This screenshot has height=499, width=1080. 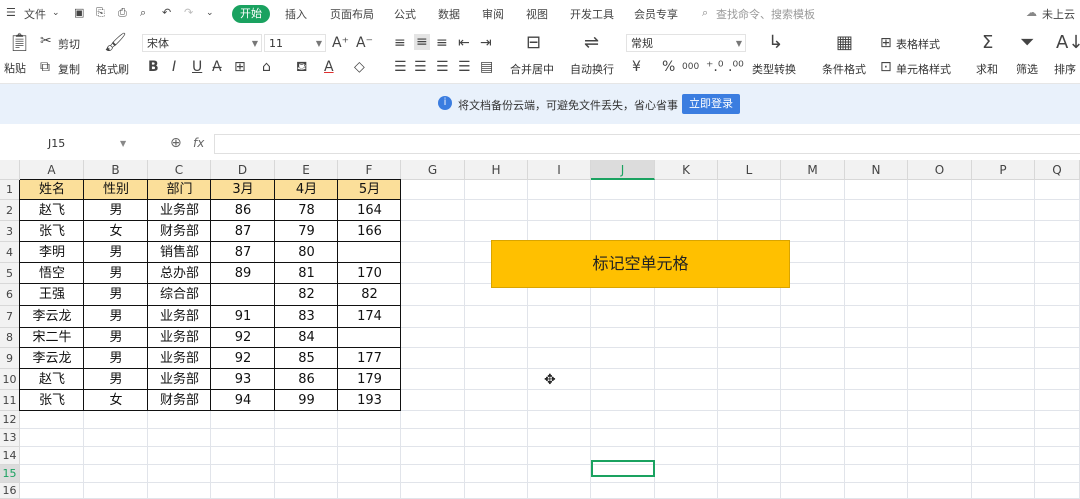 What do you see at coordinates (123, 144) in the screenshot?
I see `chevron-down-icon: ▼` at bounding box center [123, 144].